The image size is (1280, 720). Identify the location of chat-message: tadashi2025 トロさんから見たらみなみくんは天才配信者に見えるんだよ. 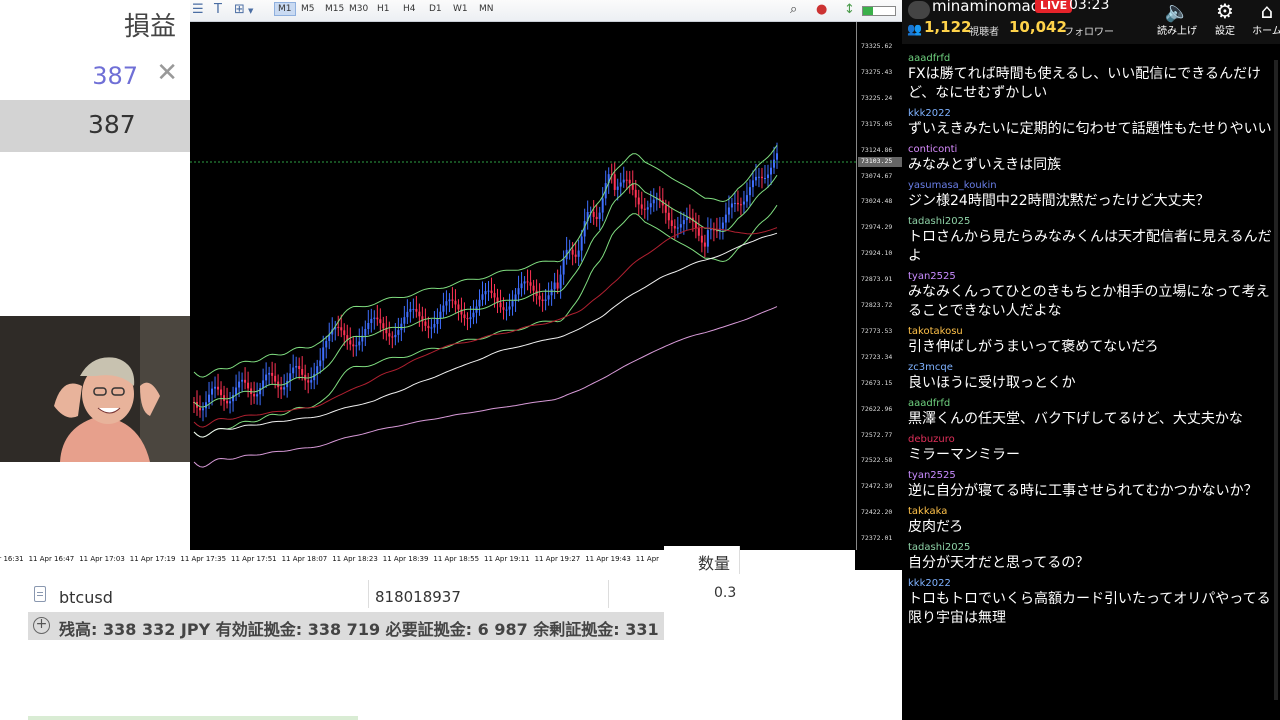
(1091, 240).